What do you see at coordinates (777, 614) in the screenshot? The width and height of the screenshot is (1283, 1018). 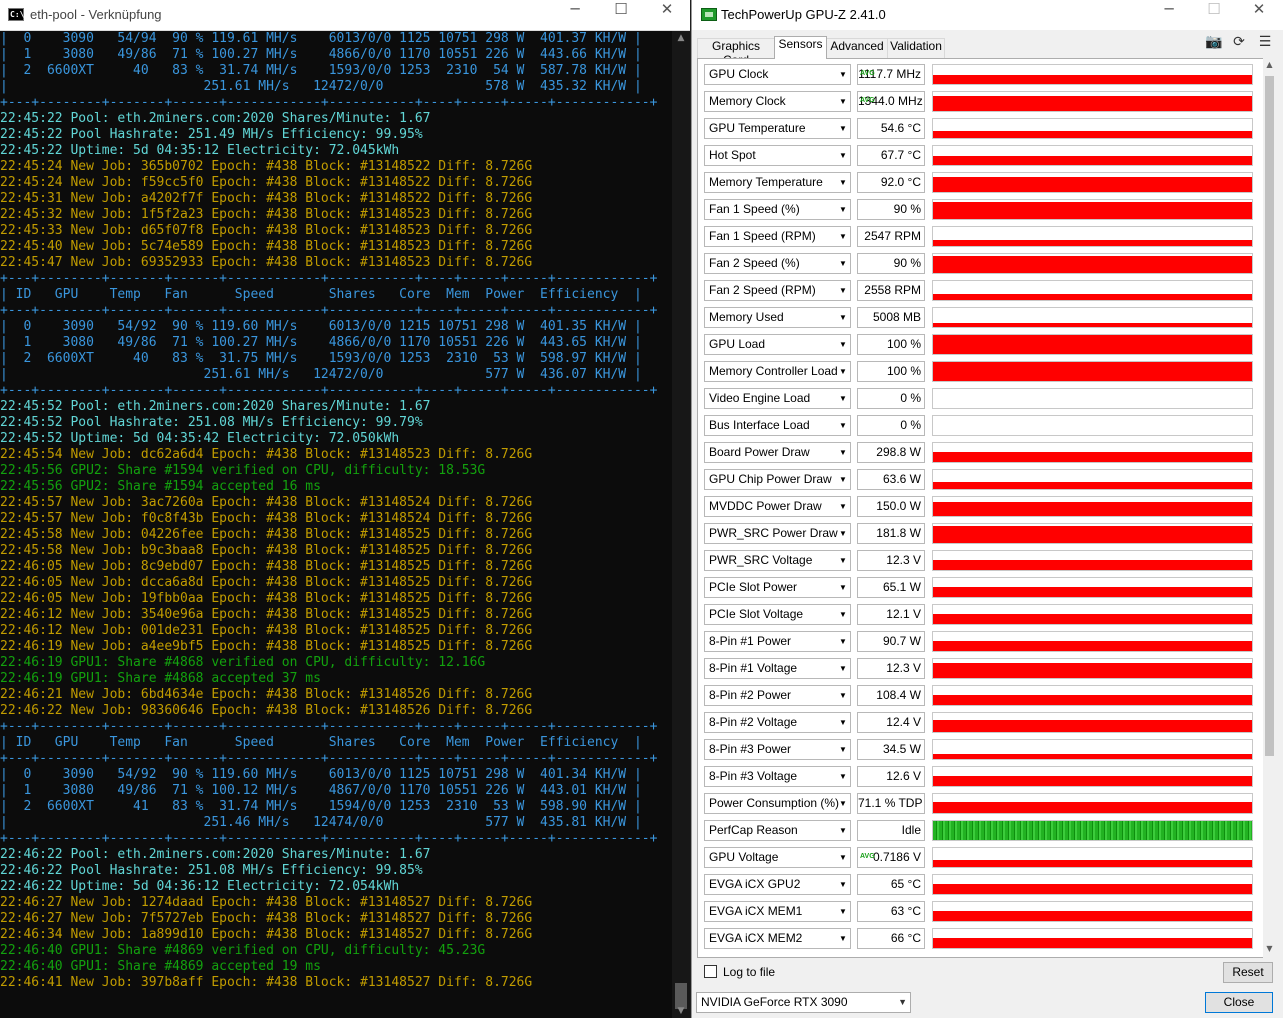 I see `sensor-name-dropdown: PCIe Slot Voltage ▼` at bounding box center [777, 614].